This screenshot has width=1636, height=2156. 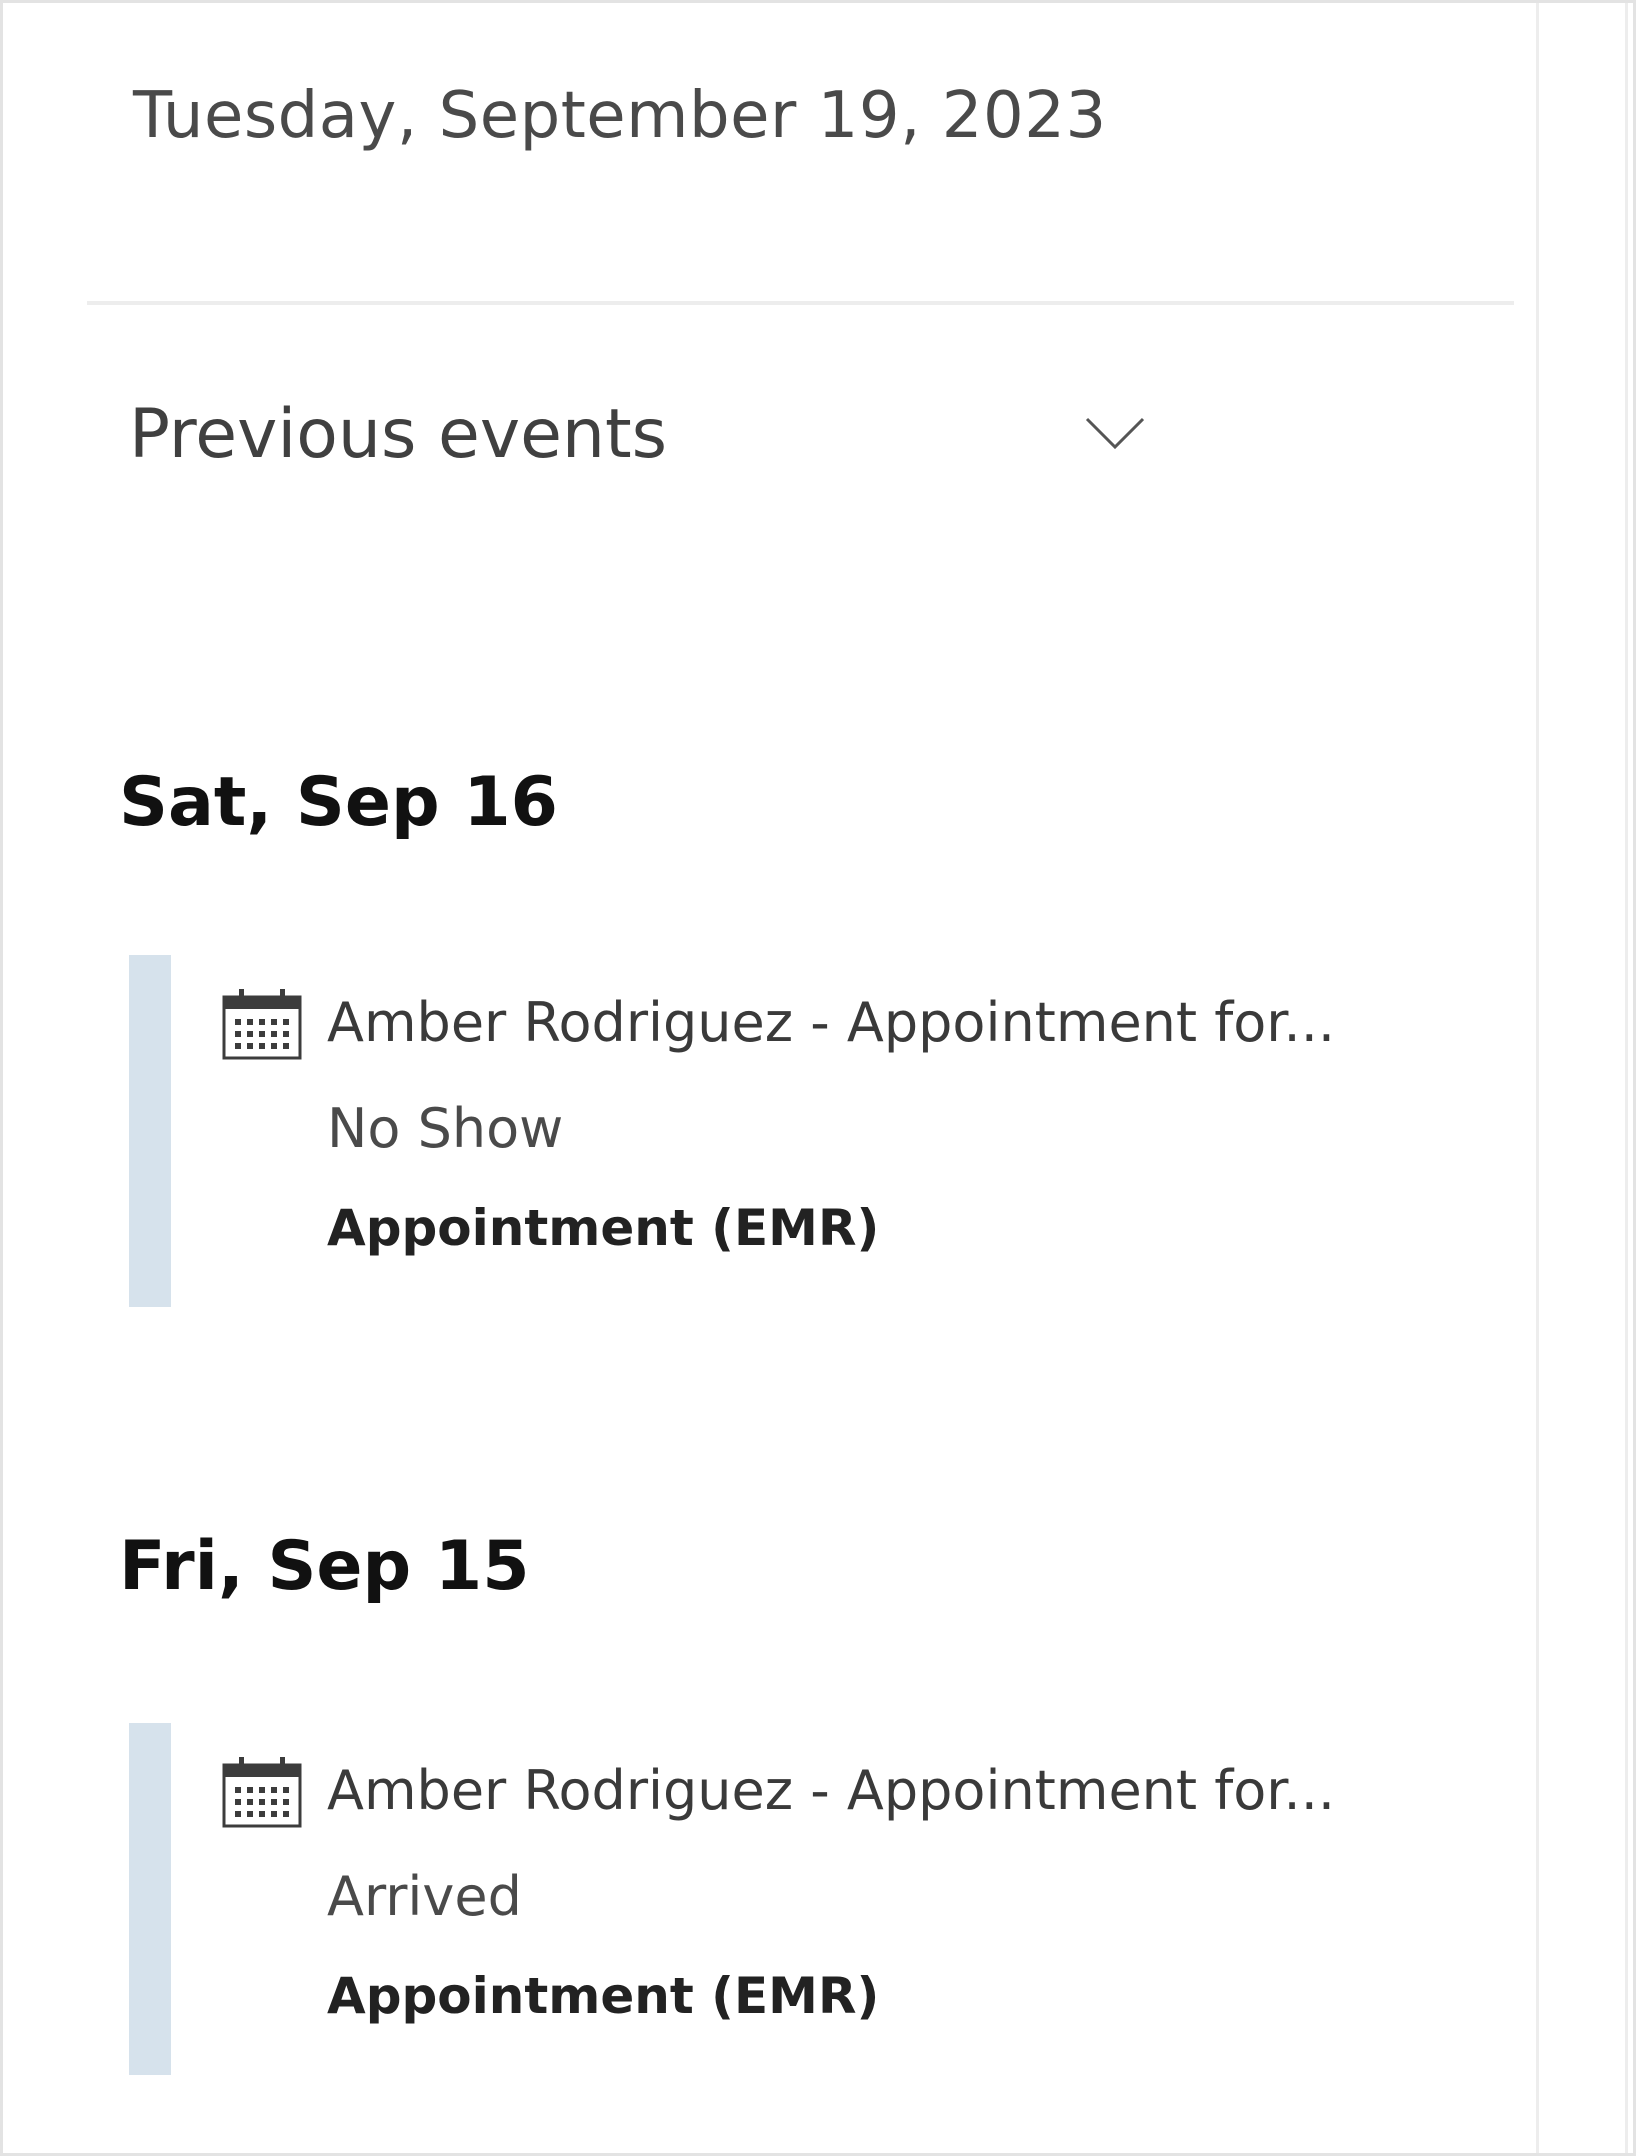 I want to click on scrollbar-track, so click(x=1582, y=1078).